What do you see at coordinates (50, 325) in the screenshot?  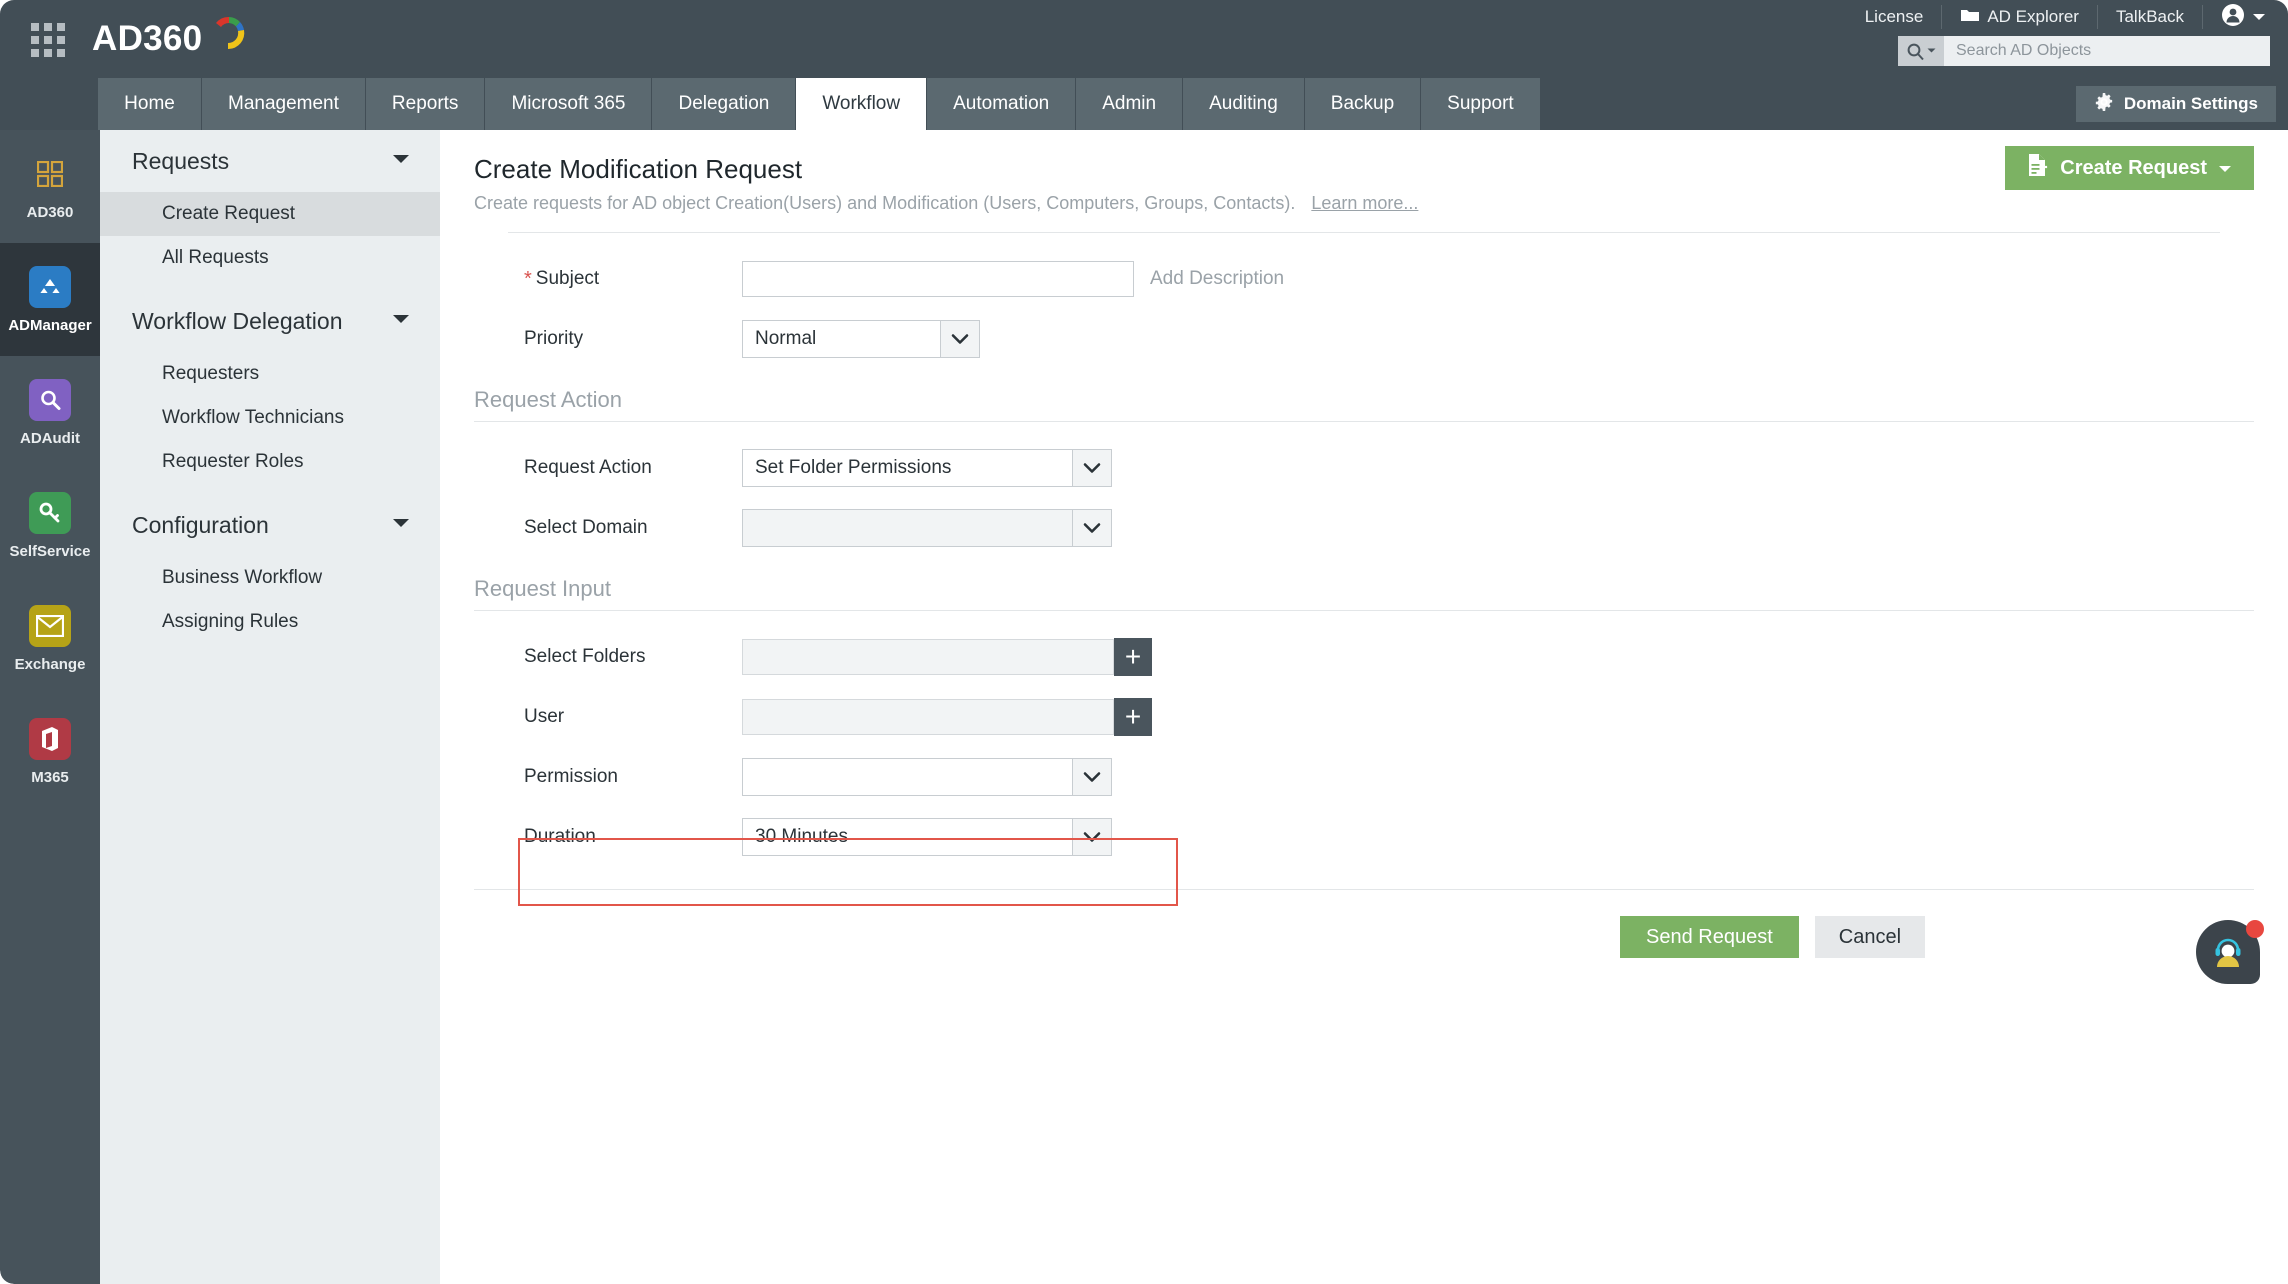 I see `rail-item-label: ADManager` at bounding box center [50, 325].